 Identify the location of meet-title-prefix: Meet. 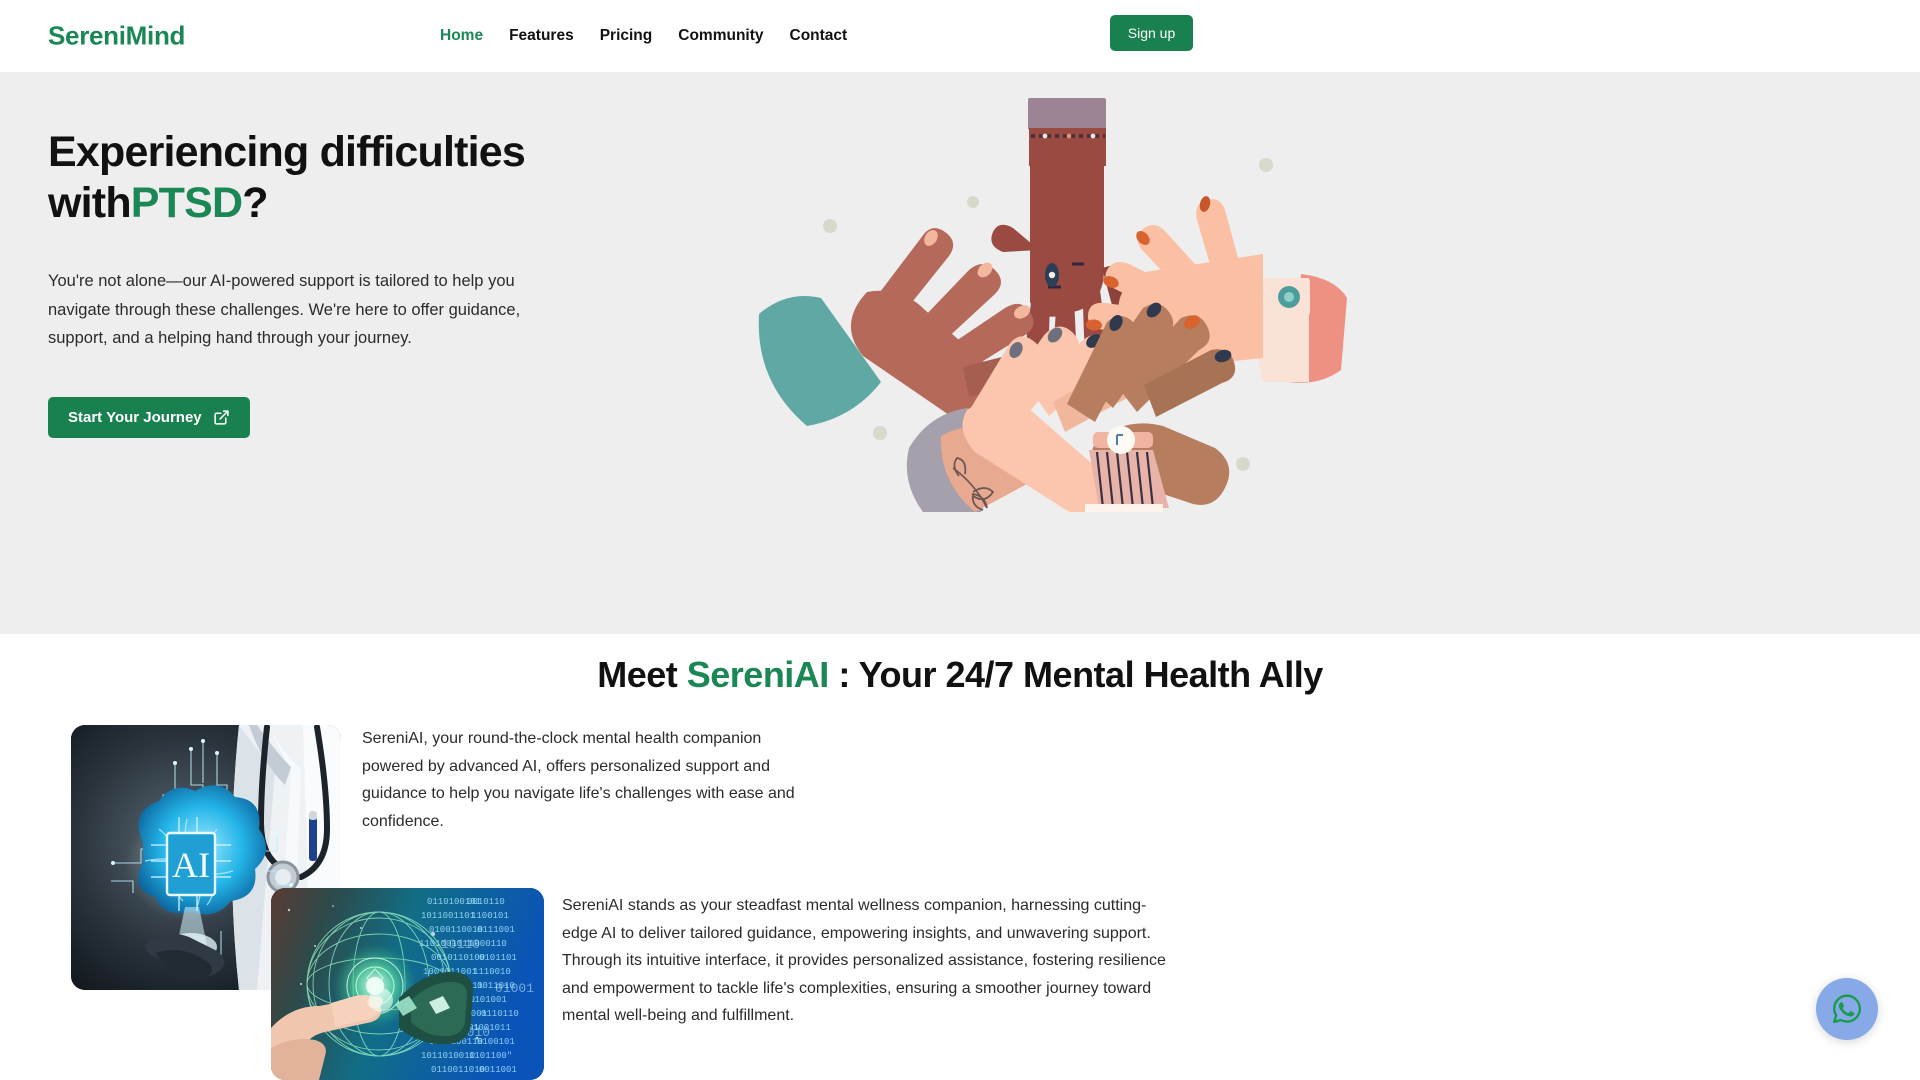
(642, 674).